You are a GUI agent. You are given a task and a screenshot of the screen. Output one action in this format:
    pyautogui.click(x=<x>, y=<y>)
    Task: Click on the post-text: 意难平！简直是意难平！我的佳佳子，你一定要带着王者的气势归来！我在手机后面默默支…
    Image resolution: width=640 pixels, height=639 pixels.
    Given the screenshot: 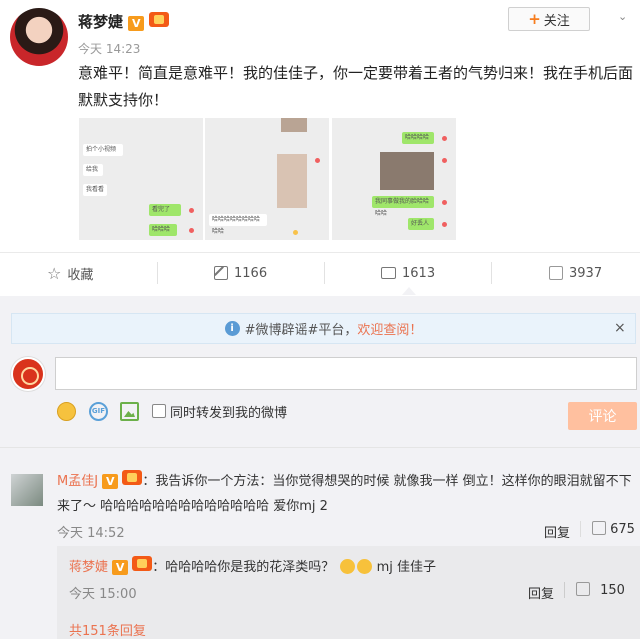 What is the action you would take?
    pyautogui.click(x=356, y=86)
    